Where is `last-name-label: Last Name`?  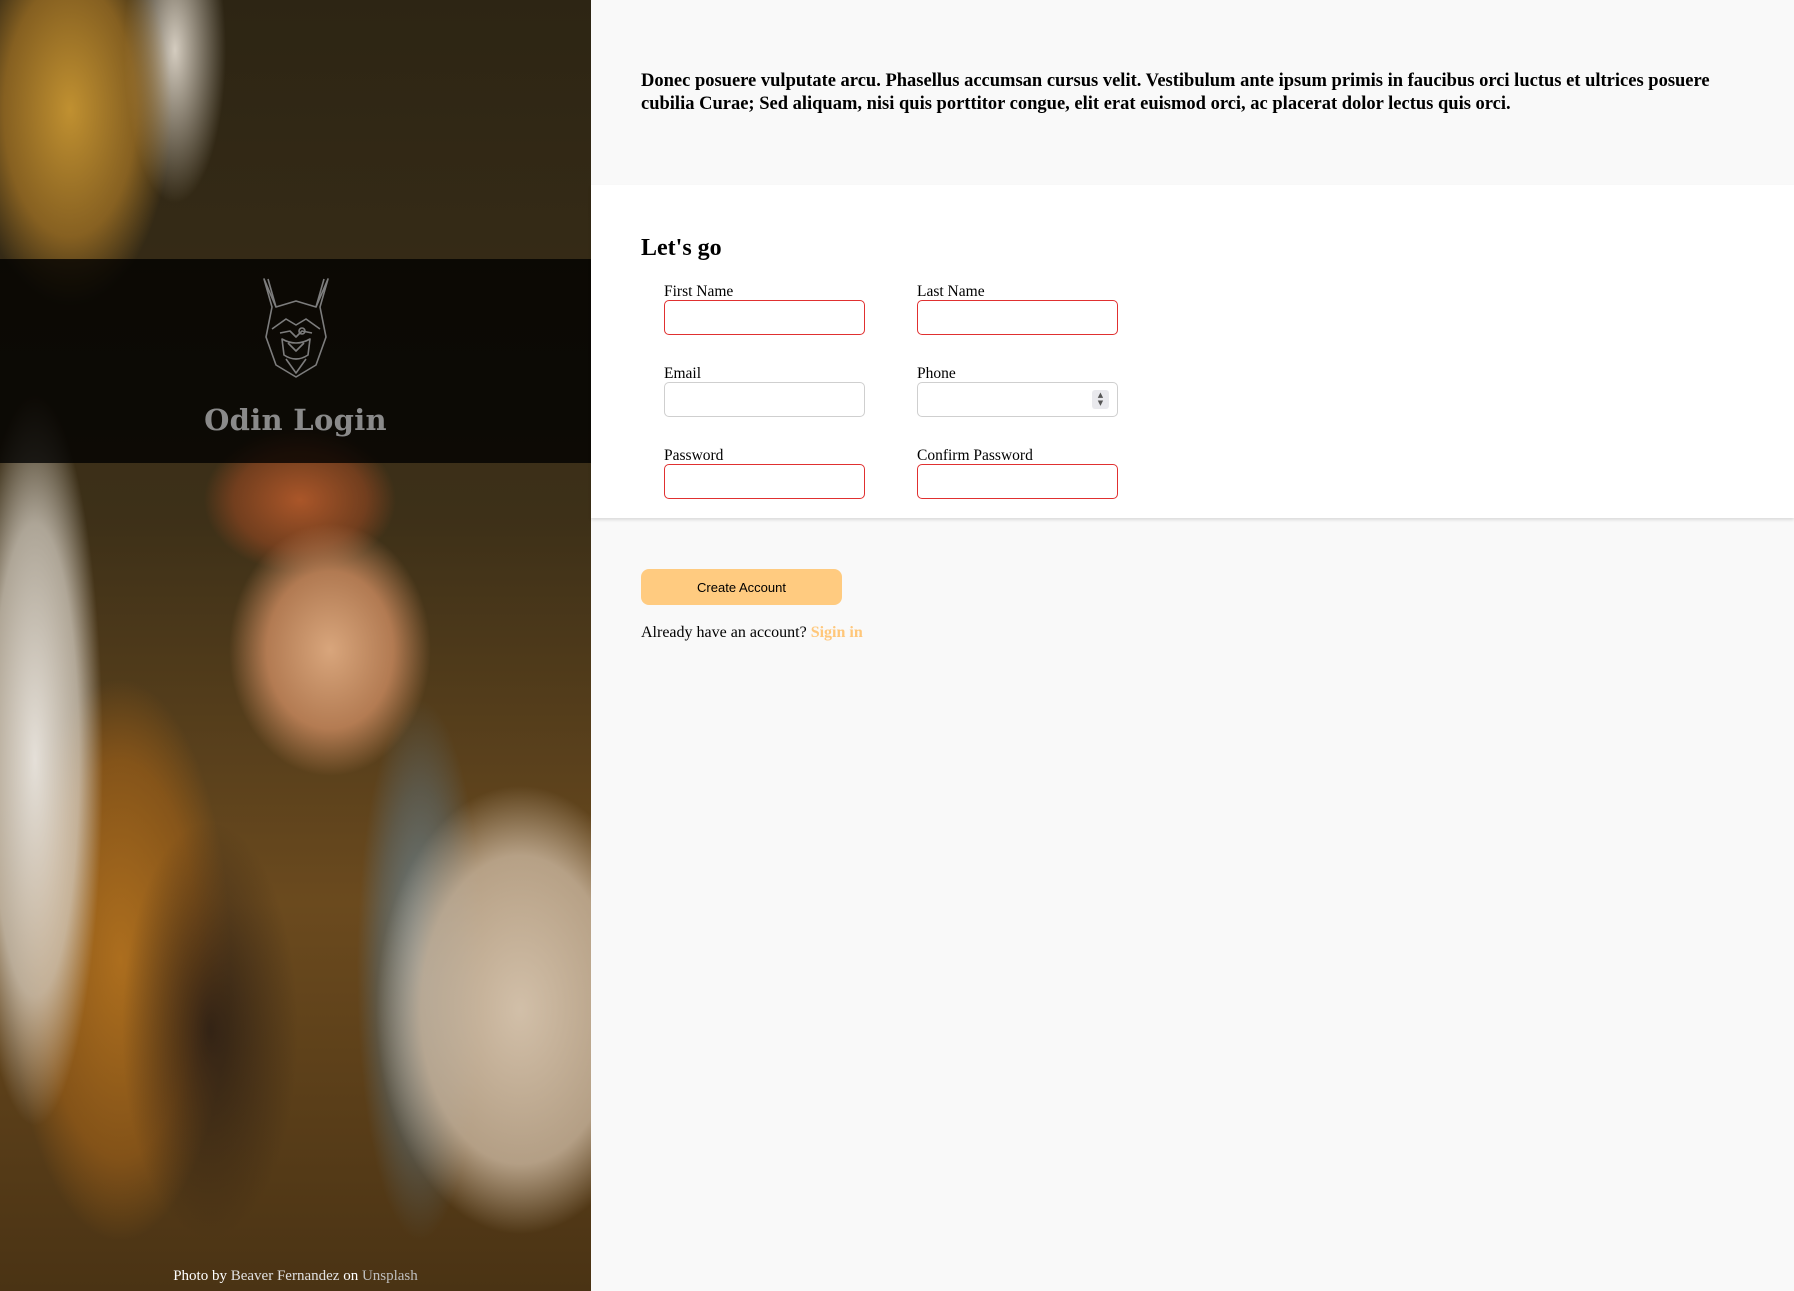
last-name-label: Last Name is located at coordinates (951, 291).